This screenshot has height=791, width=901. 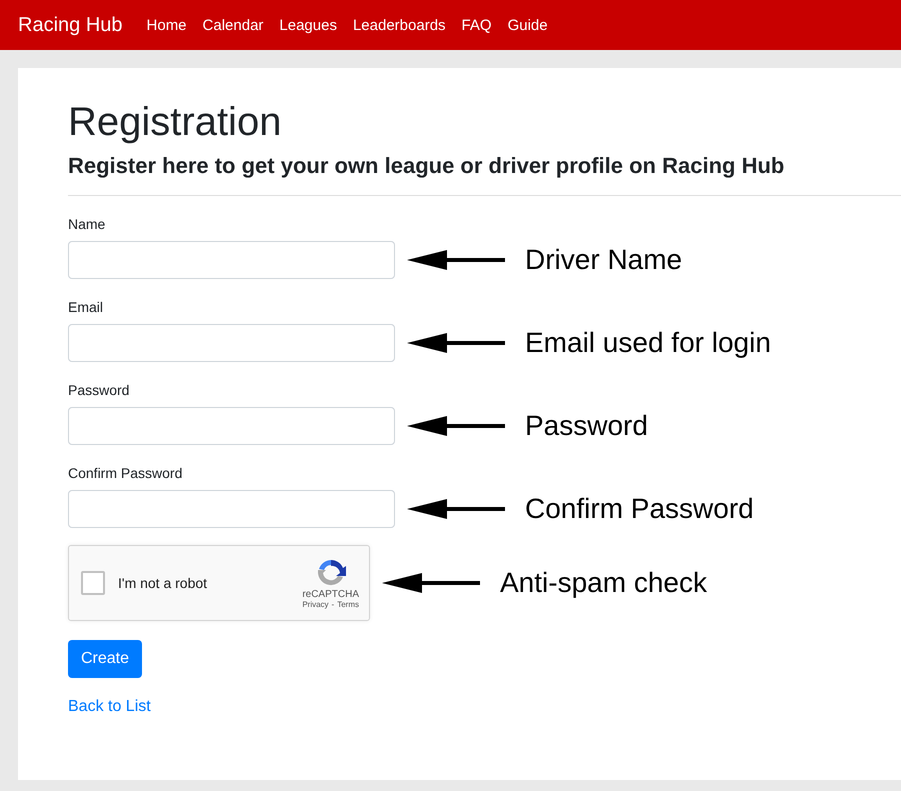 What do you see at coordinates (477, 25) in the screenshot?
I see `nav-link: FAQ` at bounding box center [477, 25].